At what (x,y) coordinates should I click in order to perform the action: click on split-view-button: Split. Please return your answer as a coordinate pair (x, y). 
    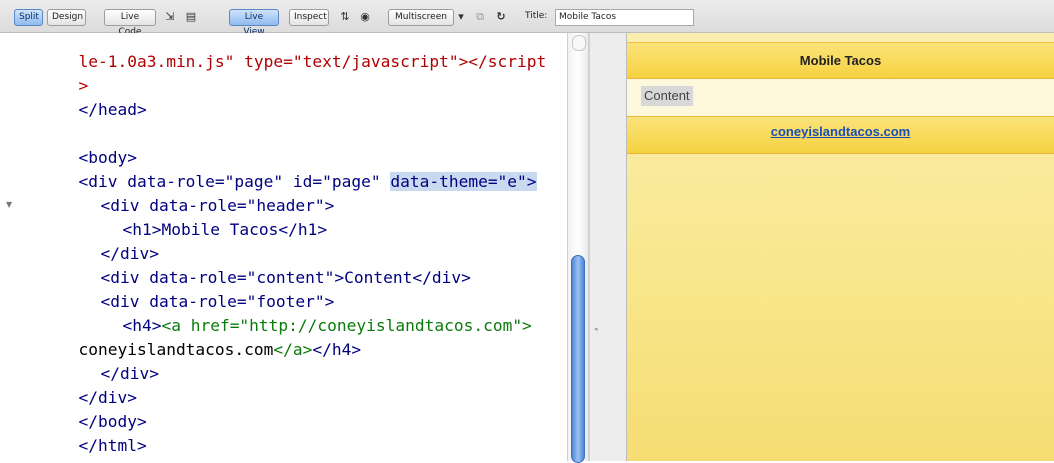
    Looking at the image, I should click on (28, 17).